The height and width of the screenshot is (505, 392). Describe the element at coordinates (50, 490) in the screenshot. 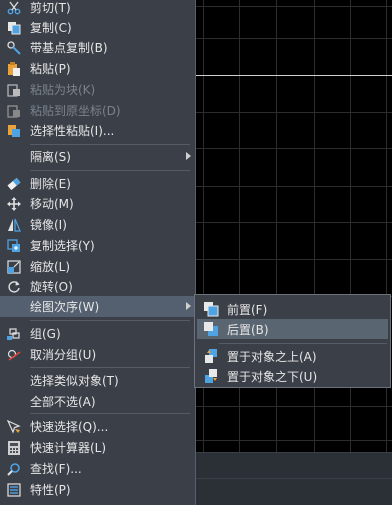

I see `menu-item-label: 特性(P)` at that location.